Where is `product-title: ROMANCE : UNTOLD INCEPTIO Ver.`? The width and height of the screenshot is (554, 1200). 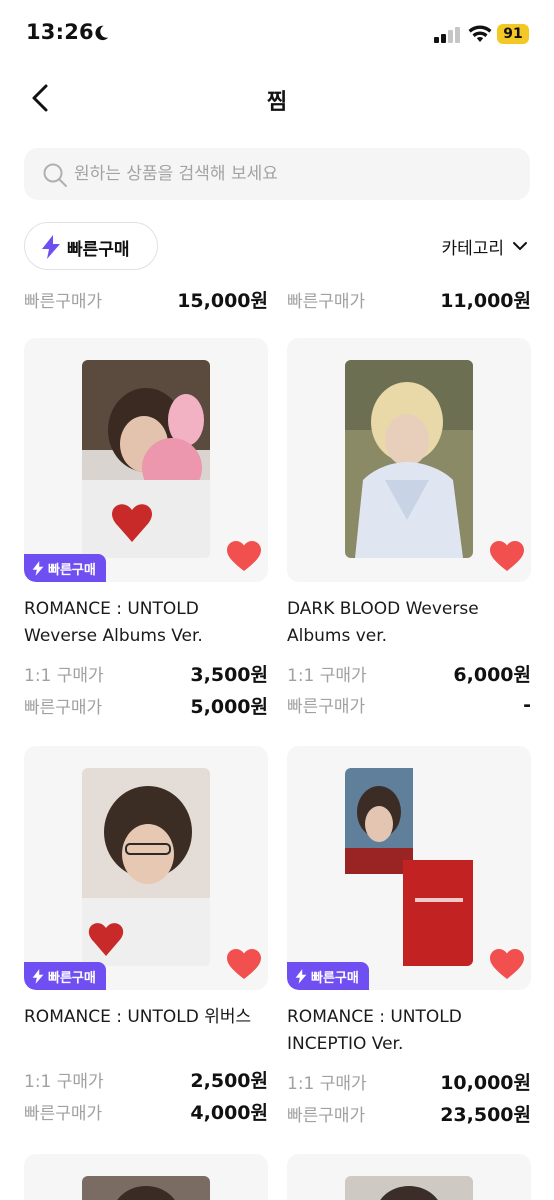 product-title: ROMANCE : UNTOLD INCEPTIO Ver. is located at coordinates (409, 1031).